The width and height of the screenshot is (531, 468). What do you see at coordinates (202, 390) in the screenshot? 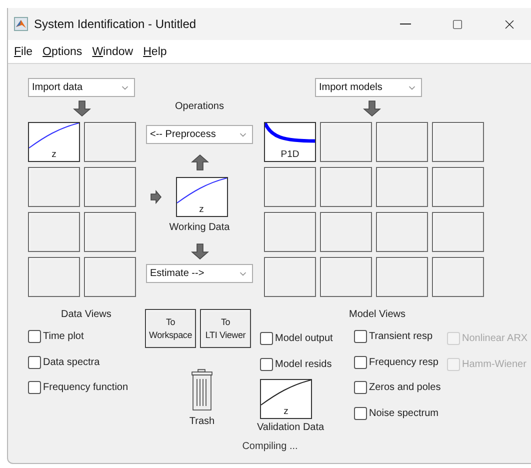
I see `trash-icon` at bounding box center [202, 390].